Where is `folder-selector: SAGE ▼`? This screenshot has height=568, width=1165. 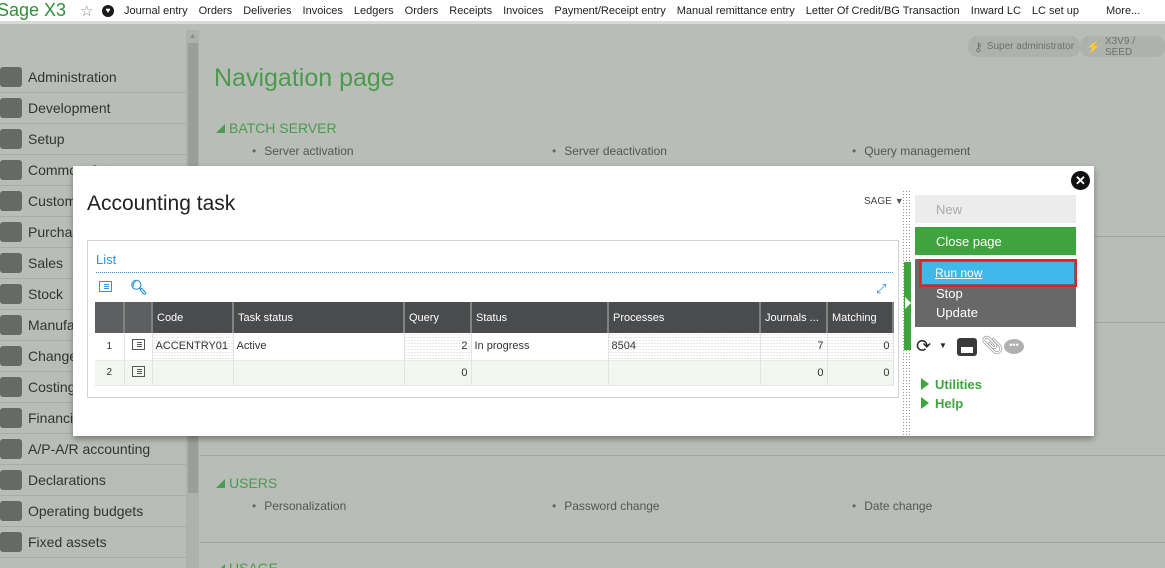 folder-selector: SAGE ▼ is located at coordinates (884, 201).